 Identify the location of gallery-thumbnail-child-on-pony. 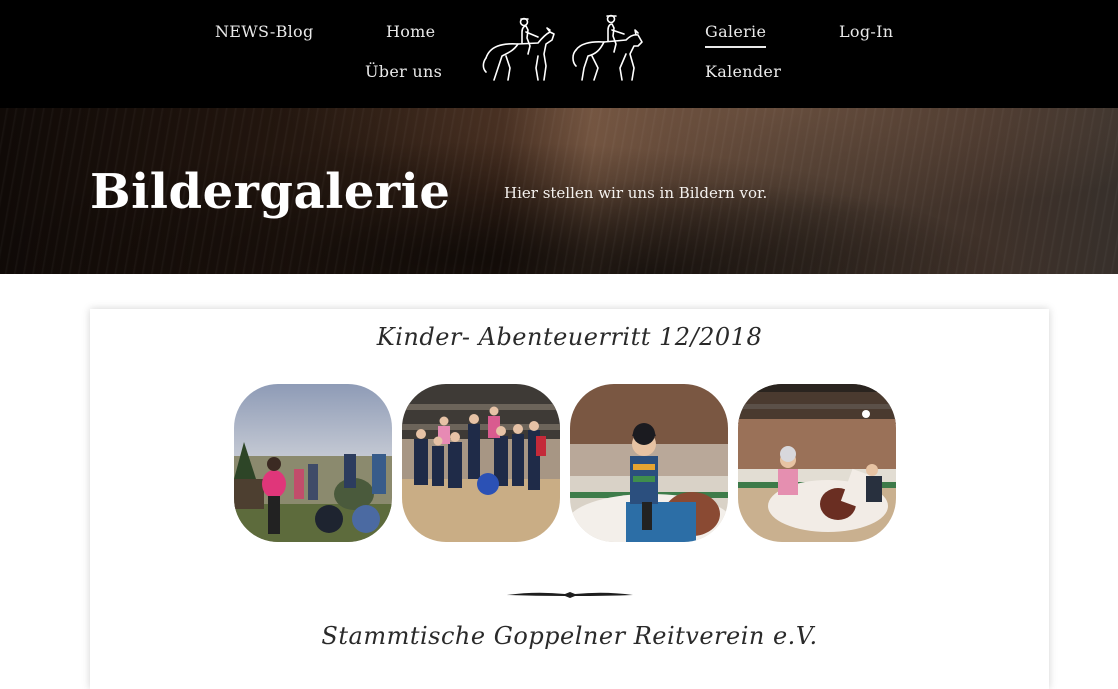
(649, 463).